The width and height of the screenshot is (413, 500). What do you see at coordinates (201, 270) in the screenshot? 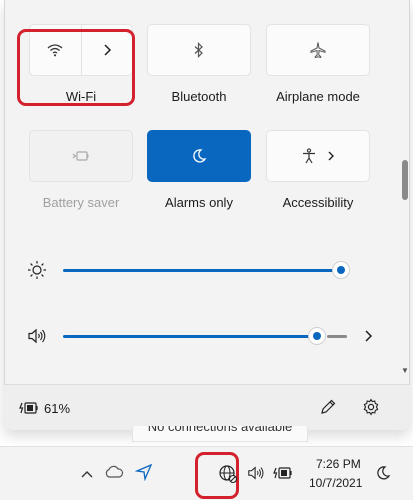
I see `brightness-track` at bounding box center [201, 270].